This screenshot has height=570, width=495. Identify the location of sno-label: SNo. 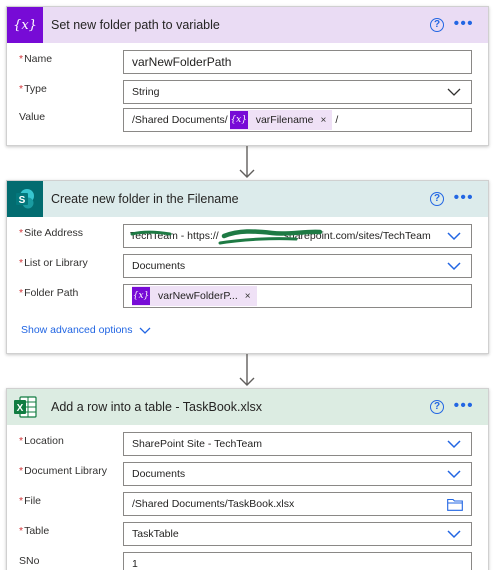
(29, 561).